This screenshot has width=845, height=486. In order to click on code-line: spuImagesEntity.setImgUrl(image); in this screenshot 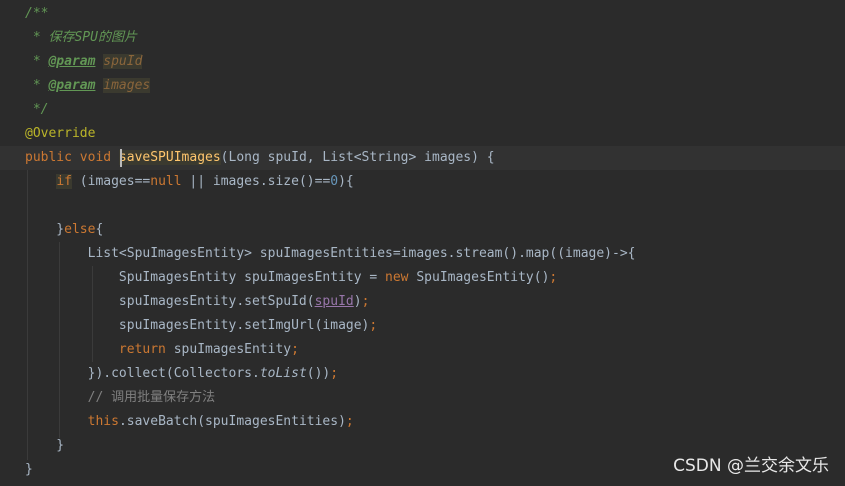, I will do `click(201, 326)`.